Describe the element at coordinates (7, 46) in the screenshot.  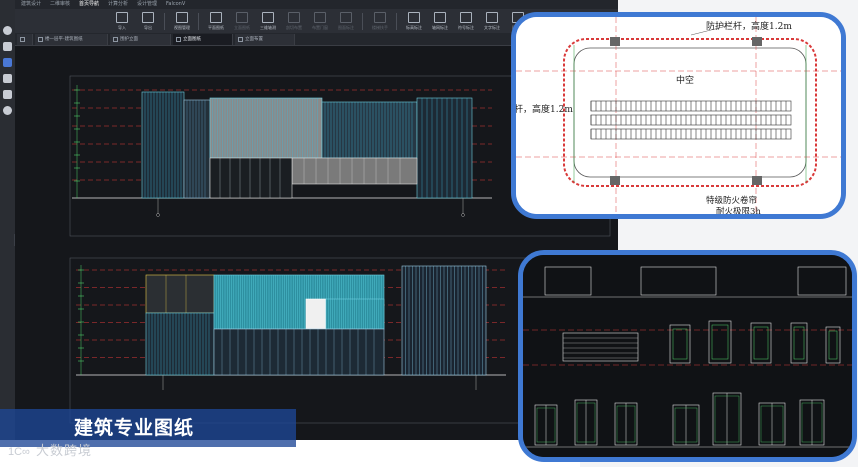
I see `cube-icon` at that location.